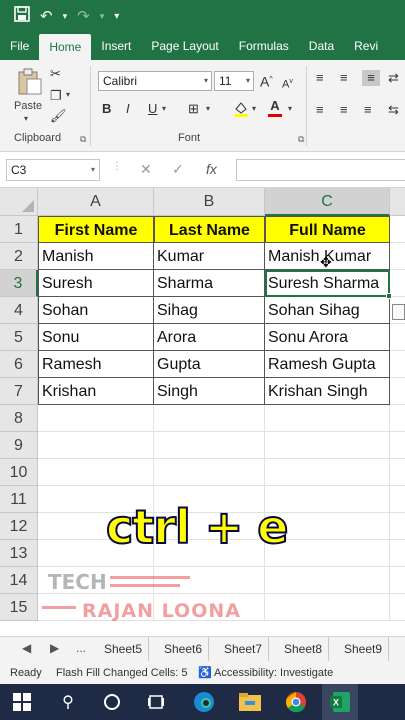 The width and height of the screenshot is (405, 720). What do you see at coordinates (327, 391) in the screenshot?
I see `cell-c7: Krishan Singh` at bounding box center [327, 391].